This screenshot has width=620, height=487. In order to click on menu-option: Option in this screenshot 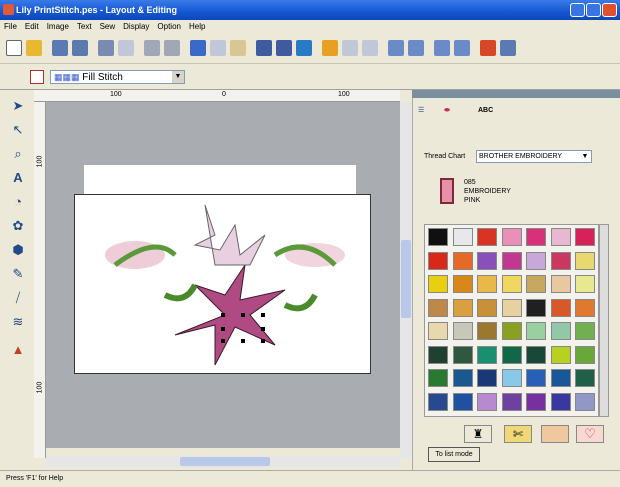, I will do `click(169, 27)`.